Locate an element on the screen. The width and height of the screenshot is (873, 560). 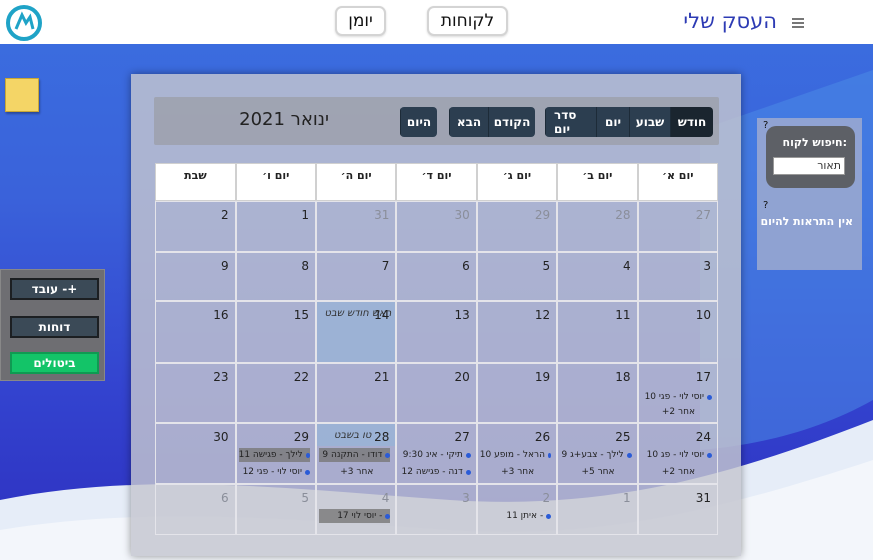
day-cell: 4 is located at coordinates (597, 276).